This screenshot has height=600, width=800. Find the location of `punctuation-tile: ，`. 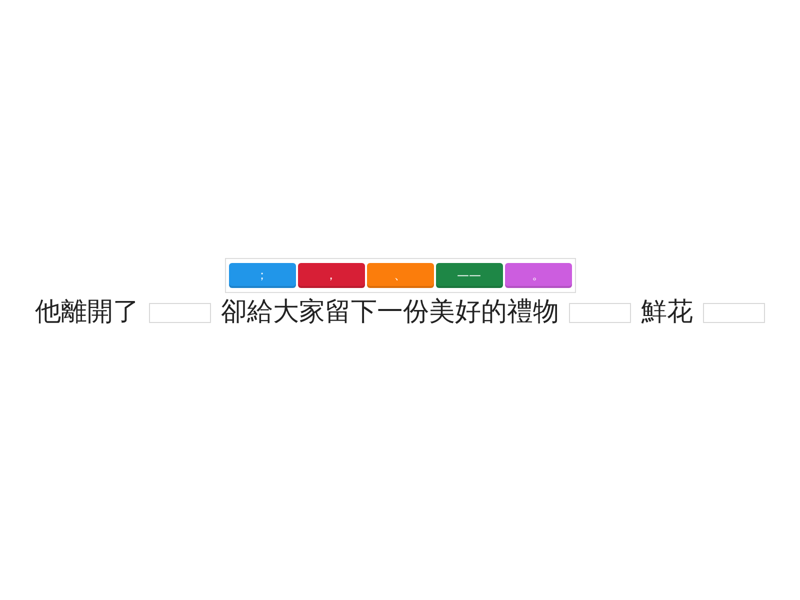

punctuation-tile: ， is located at coordinates (331, 275).